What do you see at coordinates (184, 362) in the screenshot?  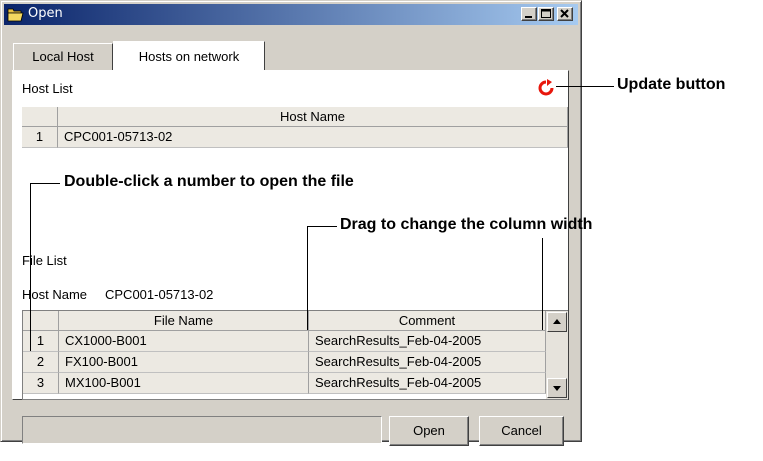 I see `file-name-cell: FX100-B001` at bounding box center [184, 362].